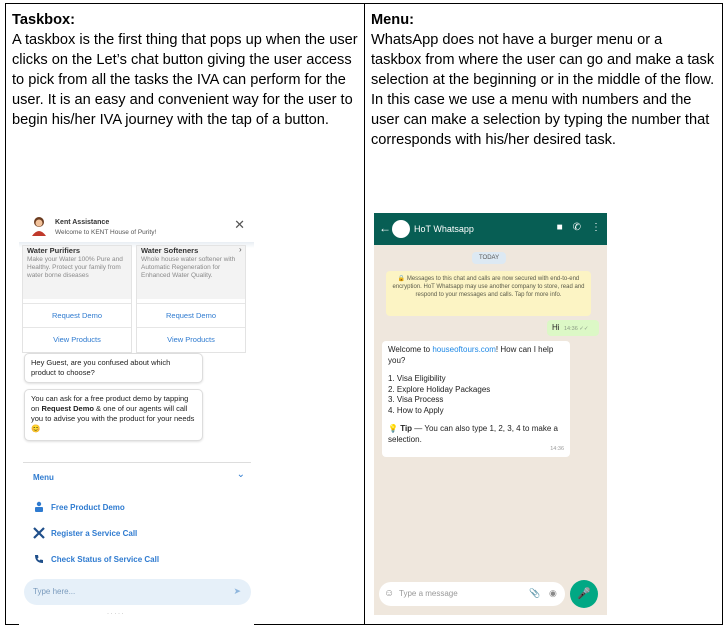 The height and width of the screenshot is (629, 728). What do you see at coordinates (490, 229) in the screenshot?
I see `wa-header: ← HoT Whatsapp ■ ✆ ⋮` at bounding box center [490, 229].